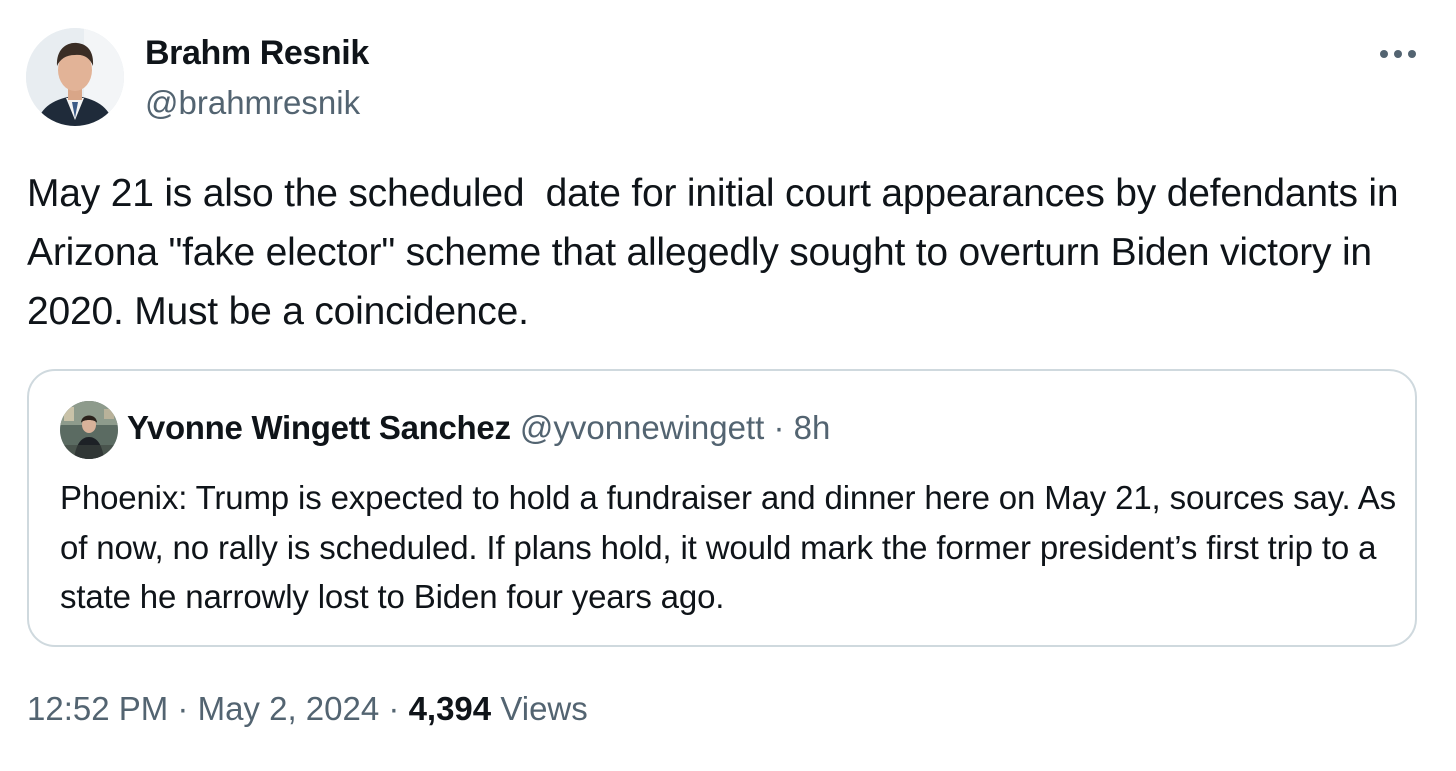 This screenshot has width=1456, height=771. I want to click on quoted-author-handle: @yvonnewingett, so click(642, 427).